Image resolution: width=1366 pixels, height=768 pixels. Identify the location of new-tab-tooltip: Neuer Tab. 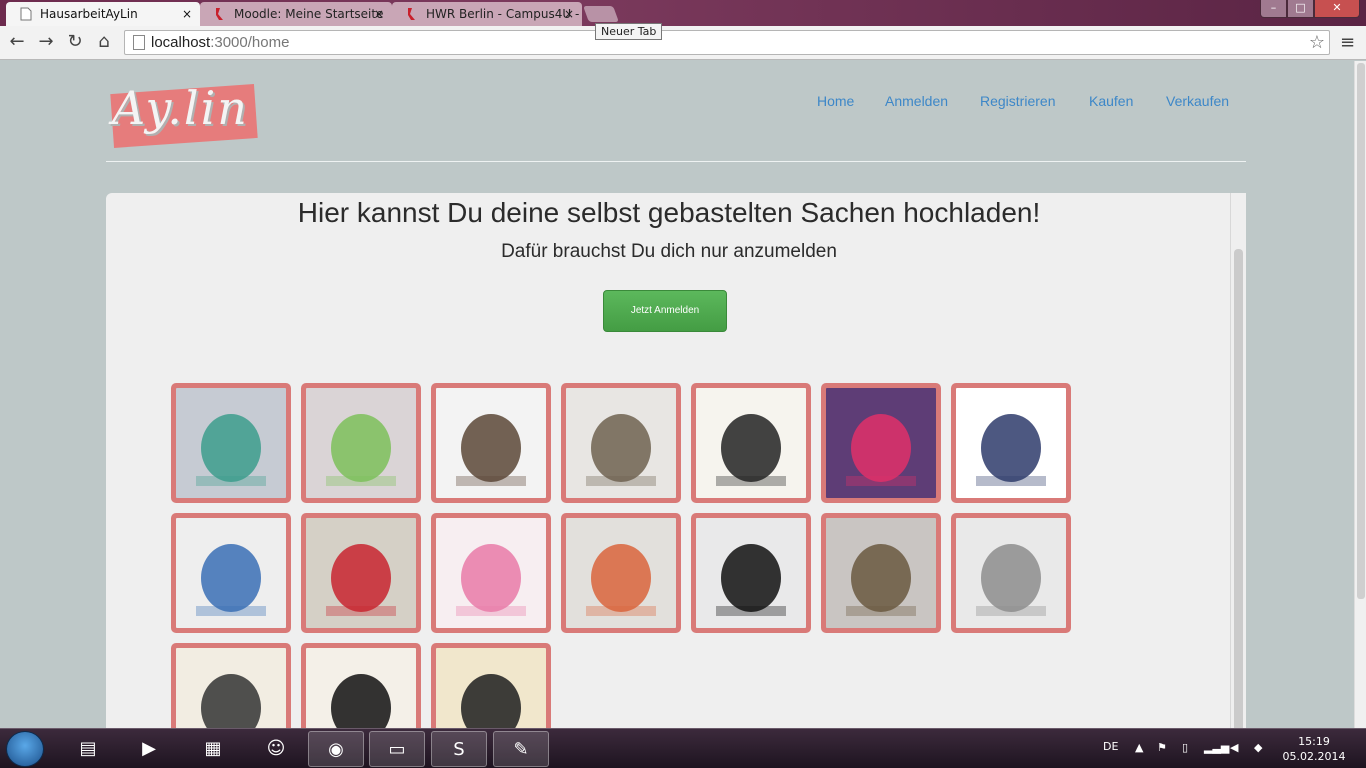
(629, 31).